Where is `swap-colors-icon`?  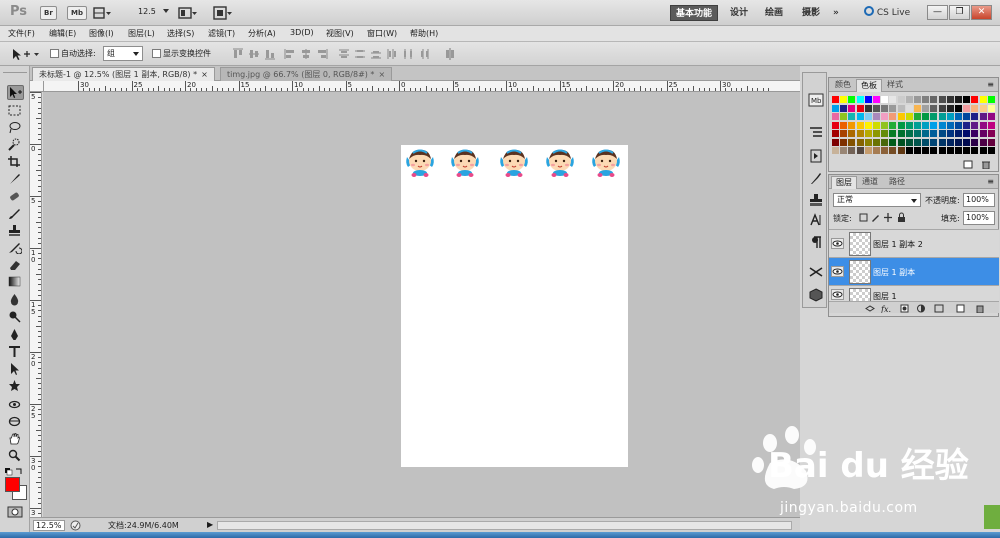 swap-colors-icon is located at coordinates (14, 471).